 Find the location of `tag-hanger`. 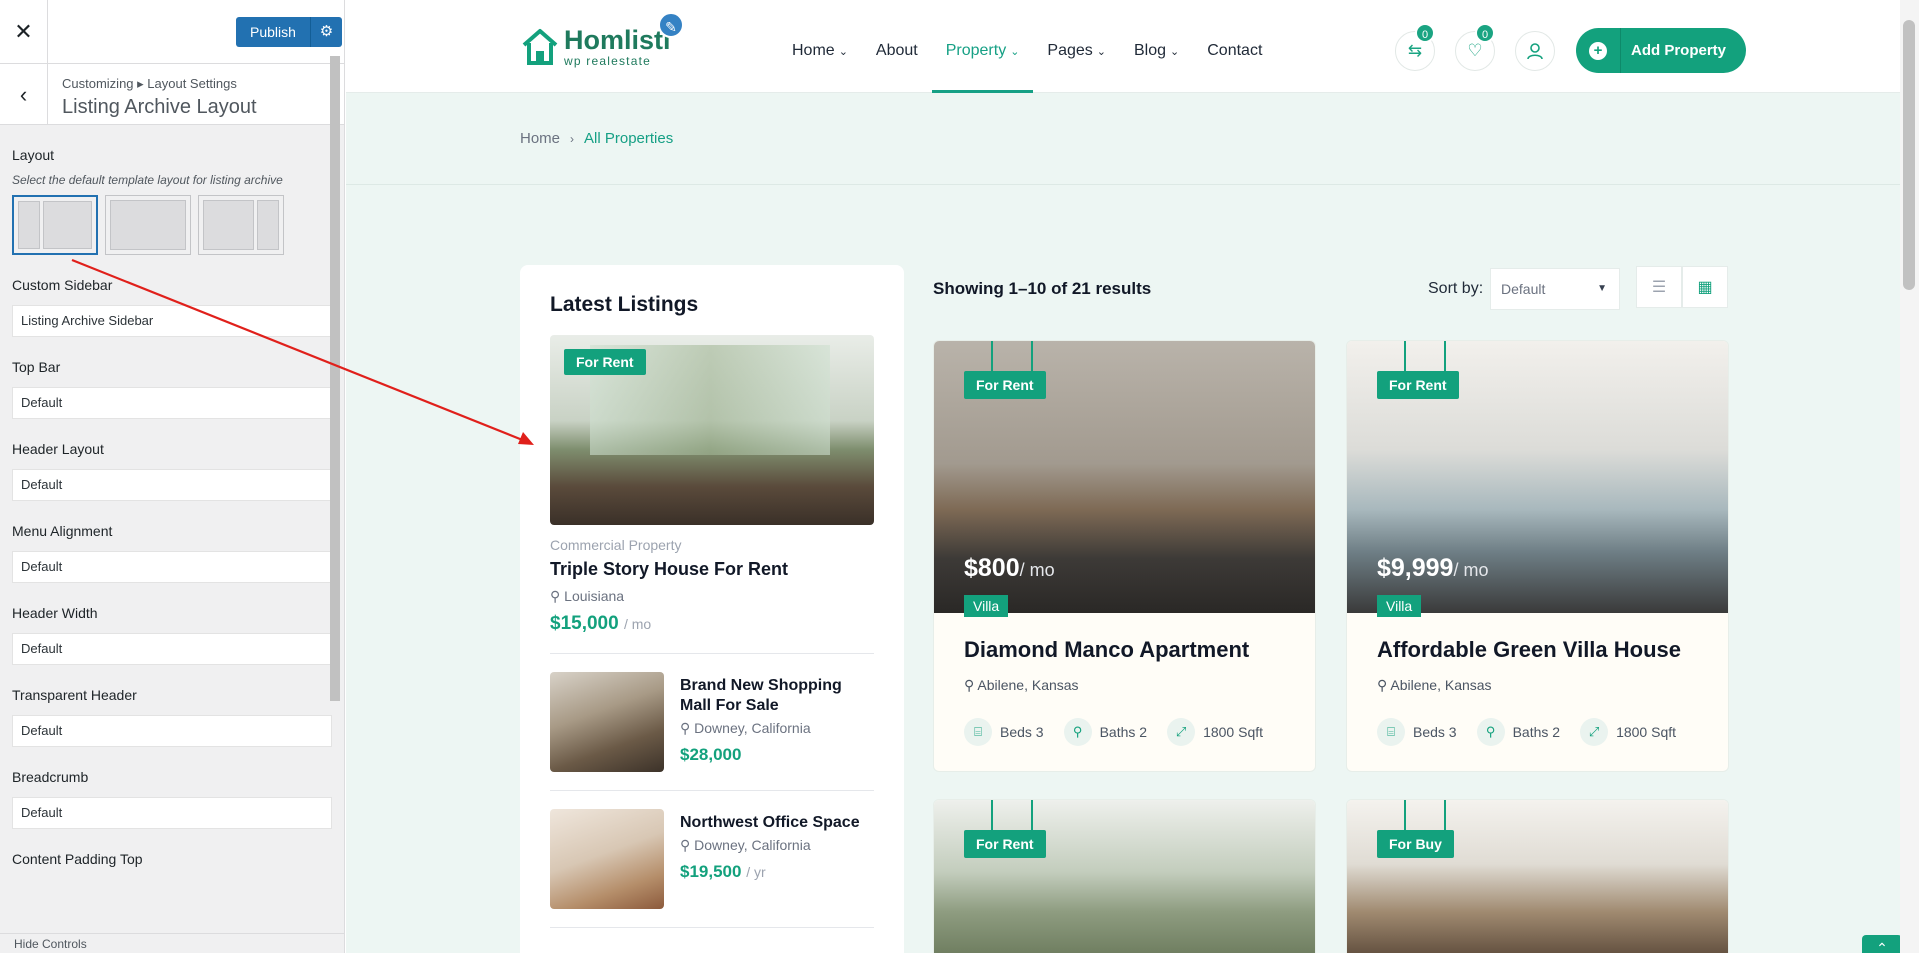

tag-hanger is located at coordinates (1425, 358).